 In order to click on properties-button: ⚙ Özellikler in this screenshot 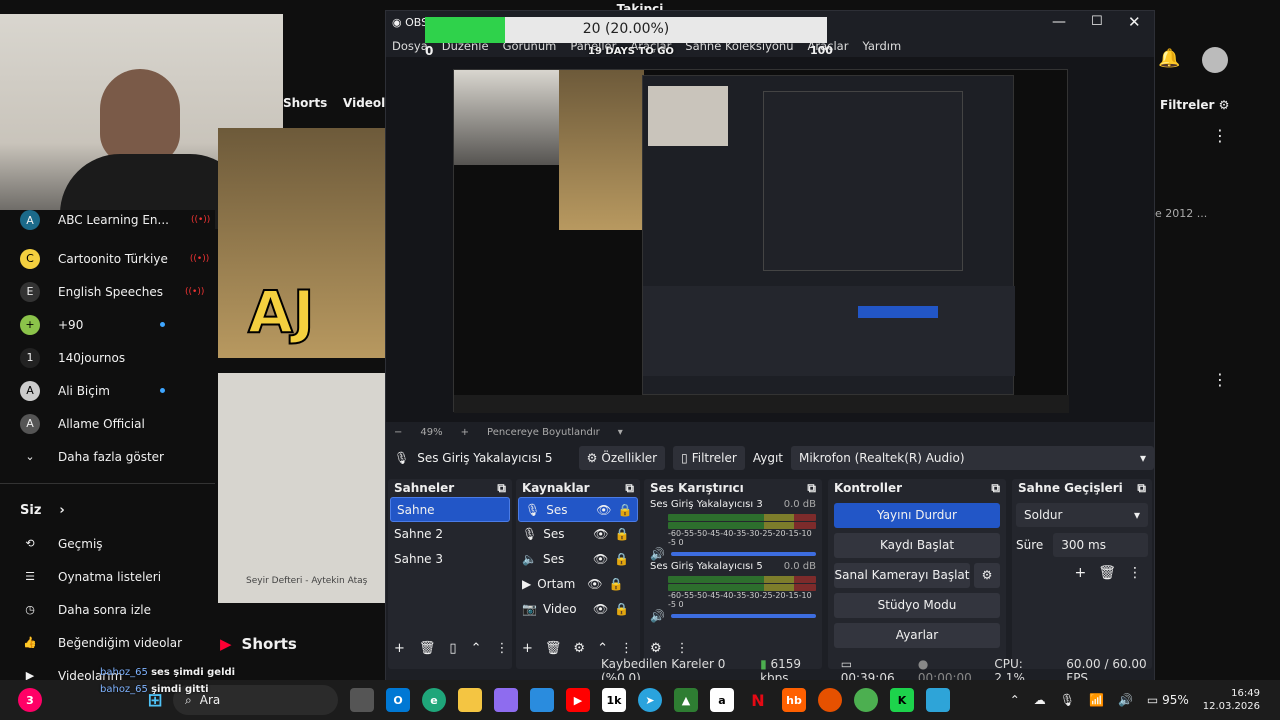, I will do `click(622, 458)`.